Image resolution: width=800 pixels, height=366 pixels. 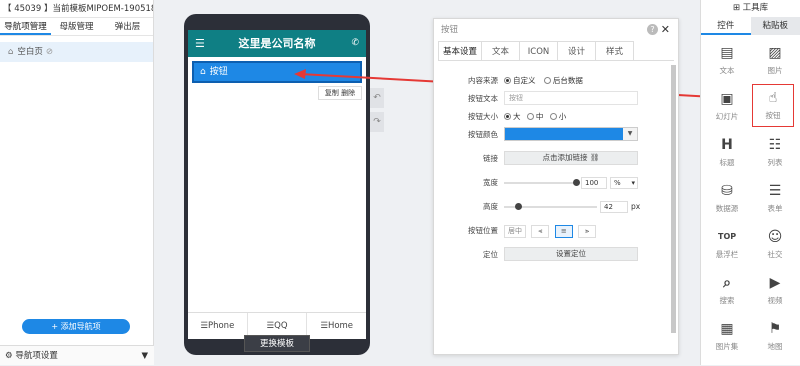 What do you see at coordinates (665, 30) in the screenshot?
I see `close-icon: ✕` at bounding box center [665, 30].